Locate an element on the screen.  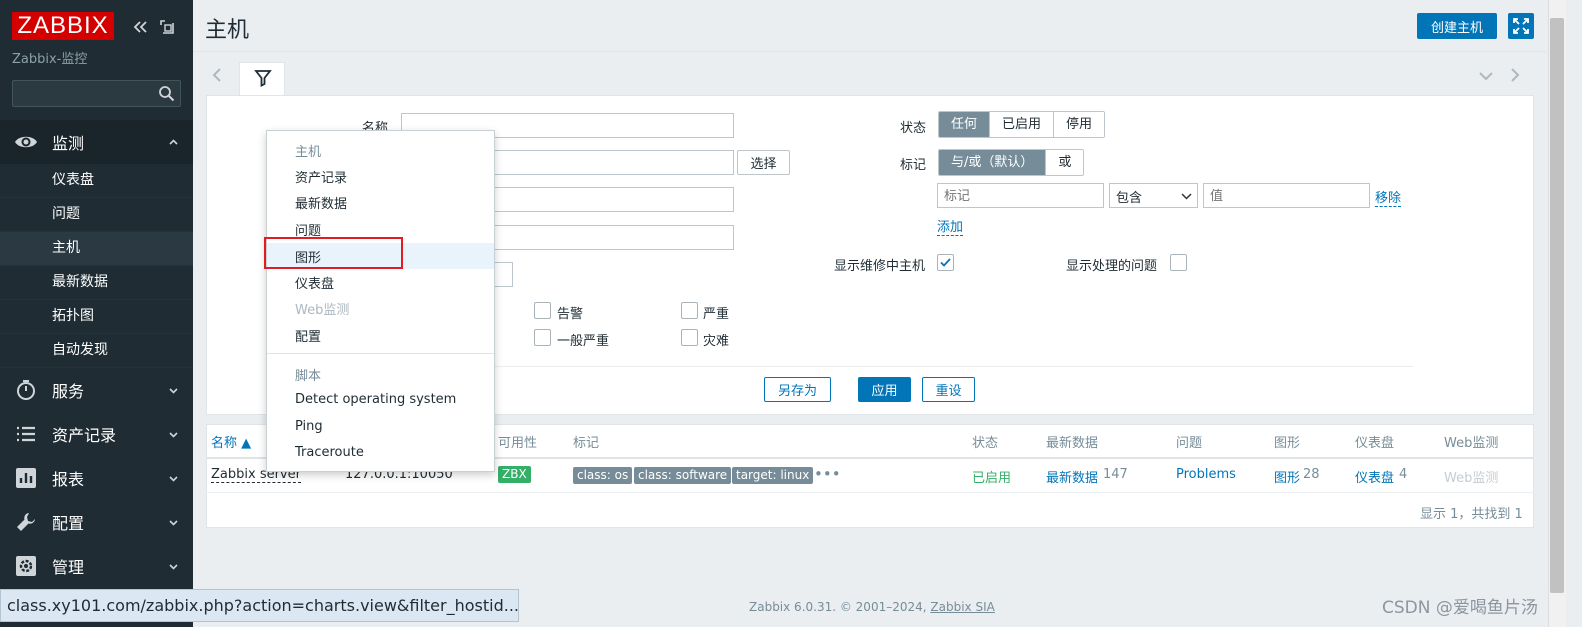
latest-data-link: 最新数据 is located at coordinates (1072, 476).